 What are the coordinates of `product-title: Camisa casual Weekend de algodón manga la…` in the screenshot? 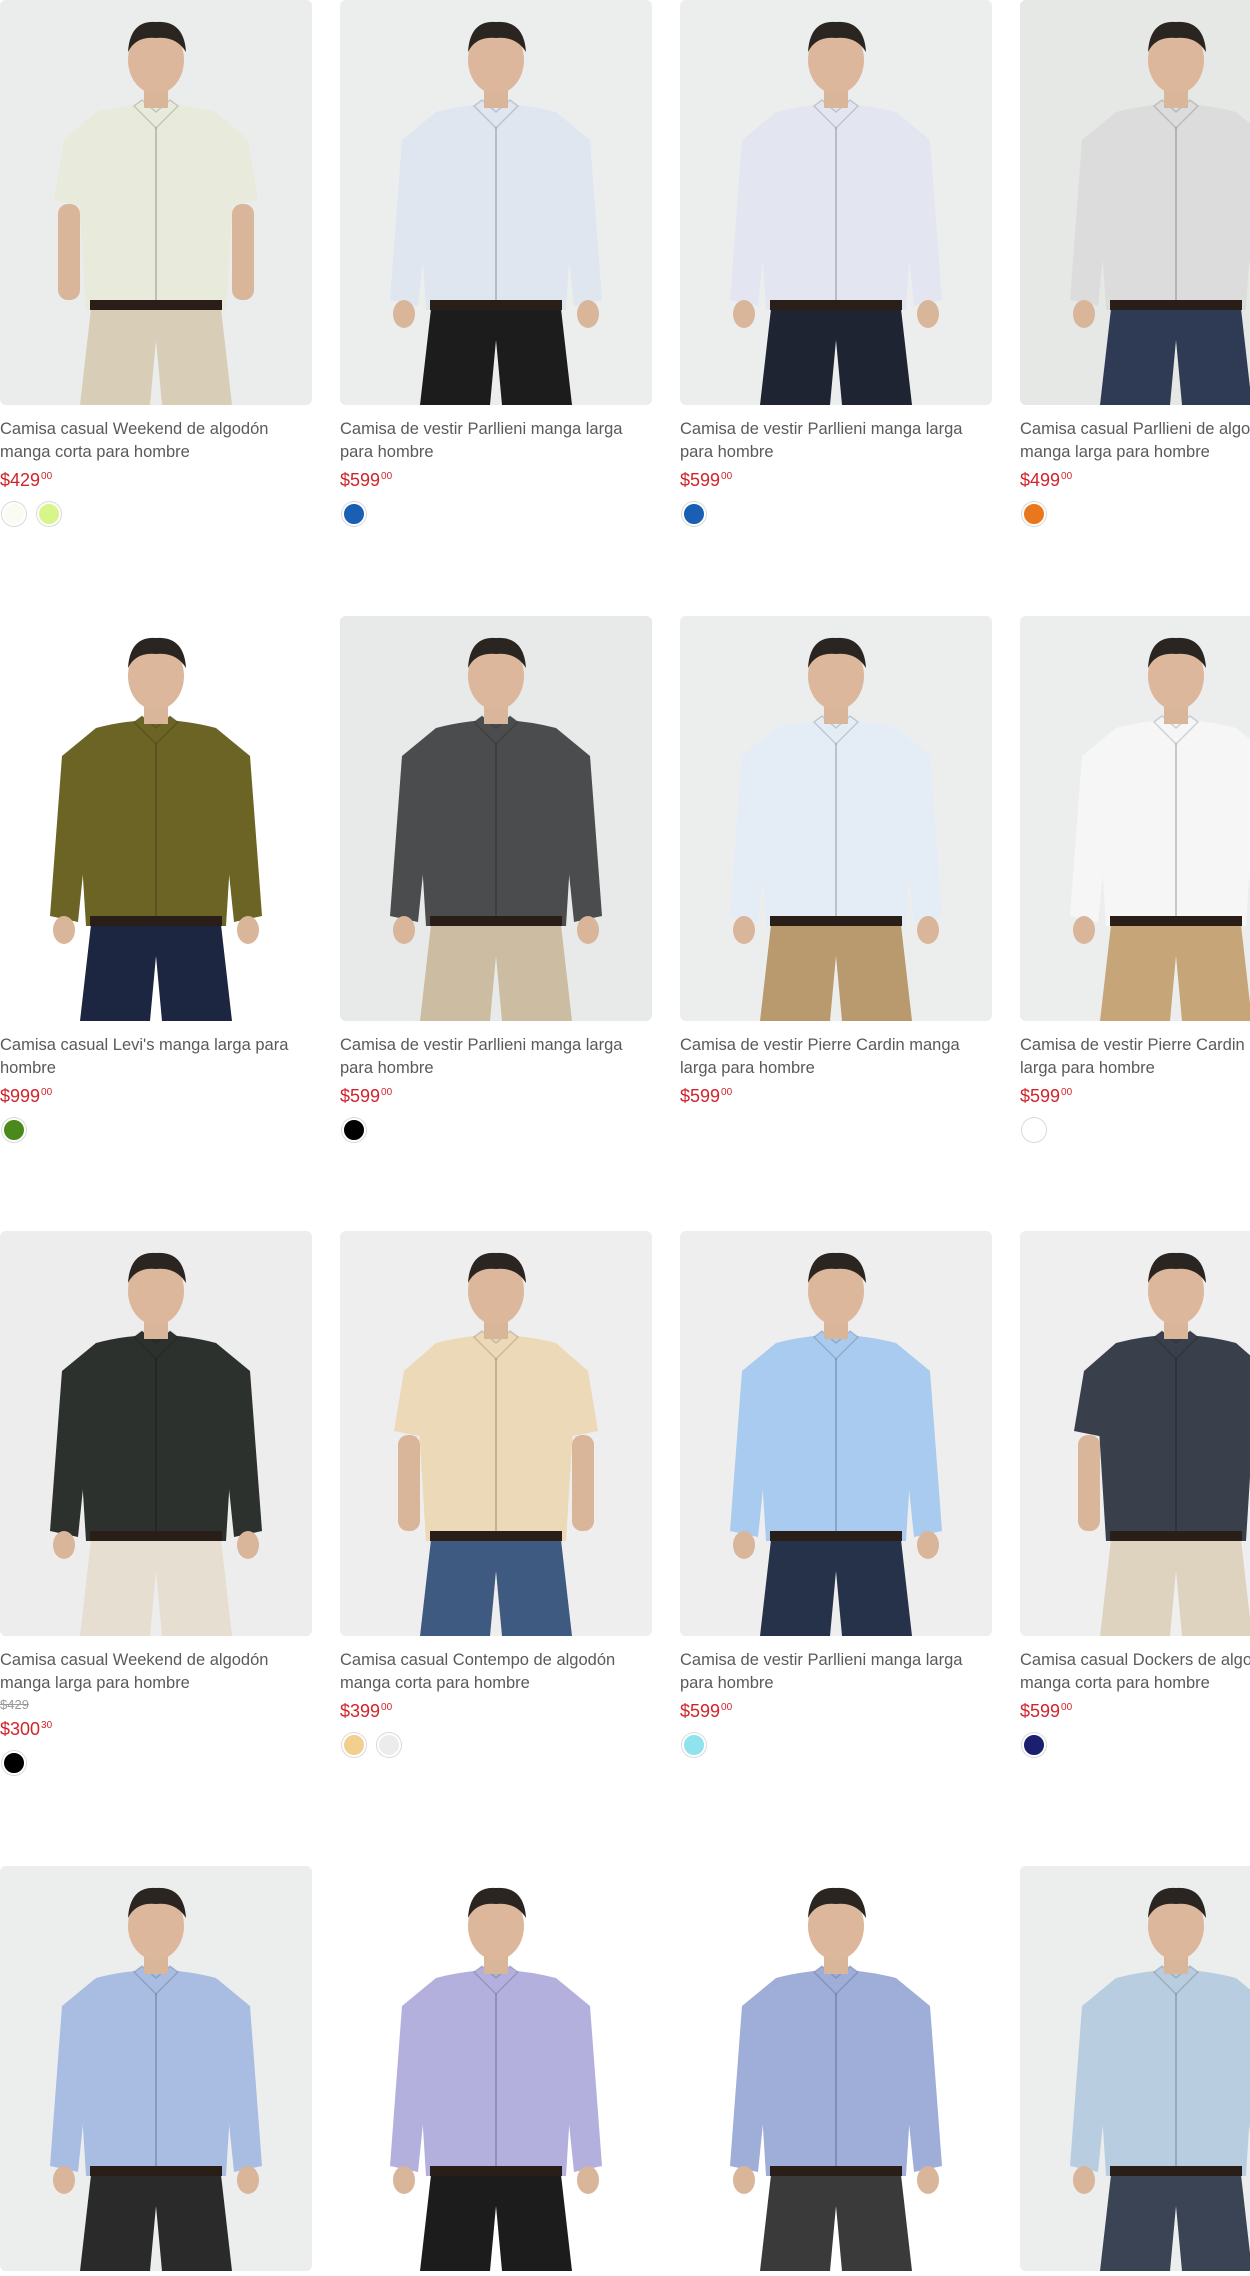 It's located at (156, 1672).